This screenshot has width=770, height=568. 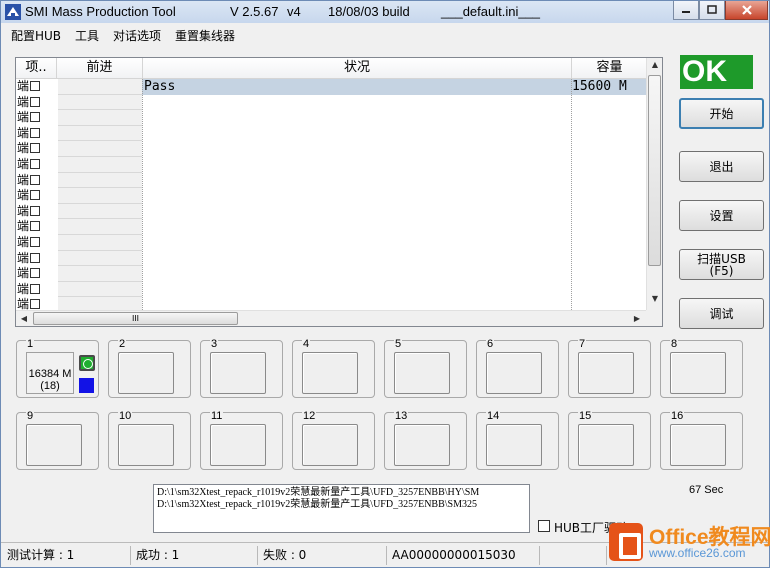 I want to click on port-panel-5: 5, so click(x=425, y=368).